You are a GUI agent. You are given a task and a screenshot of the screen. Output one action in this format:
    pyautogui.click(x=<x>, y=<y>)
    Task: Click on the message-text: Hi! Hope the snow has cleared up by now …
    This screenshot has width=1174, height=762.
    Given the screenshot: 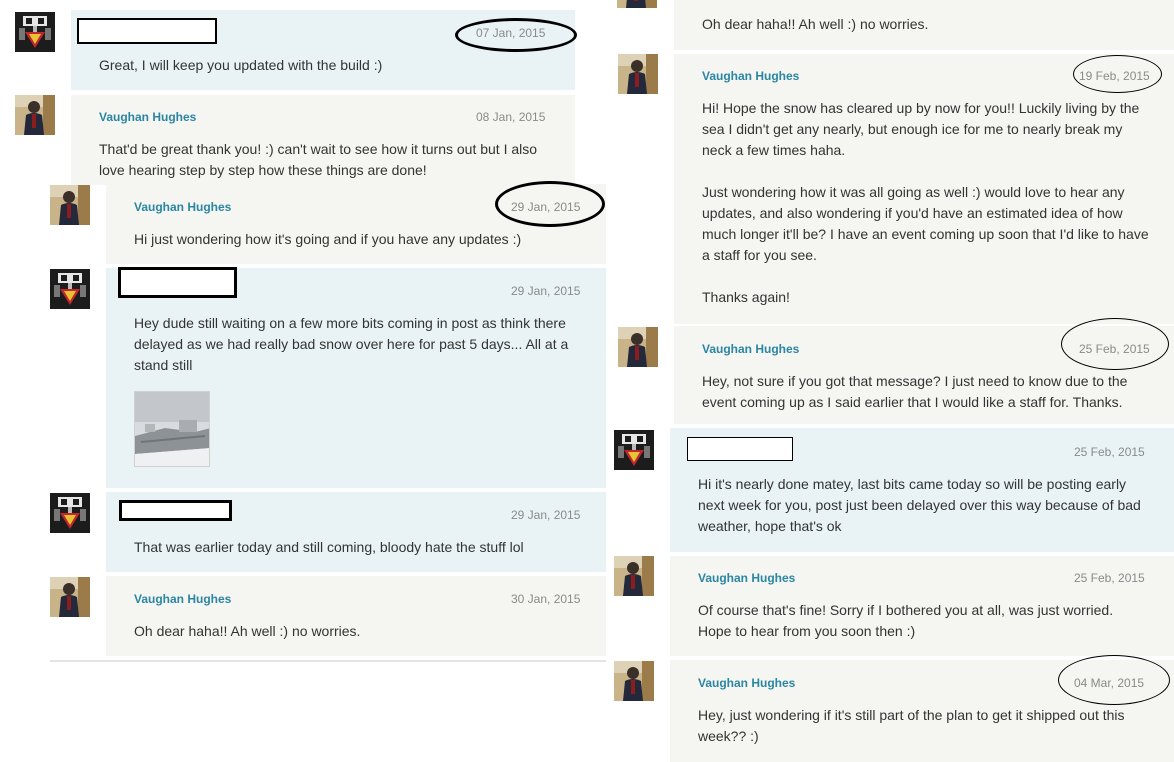 What is the action you would take?
    pyautogui.click(x=925, y=202)
    